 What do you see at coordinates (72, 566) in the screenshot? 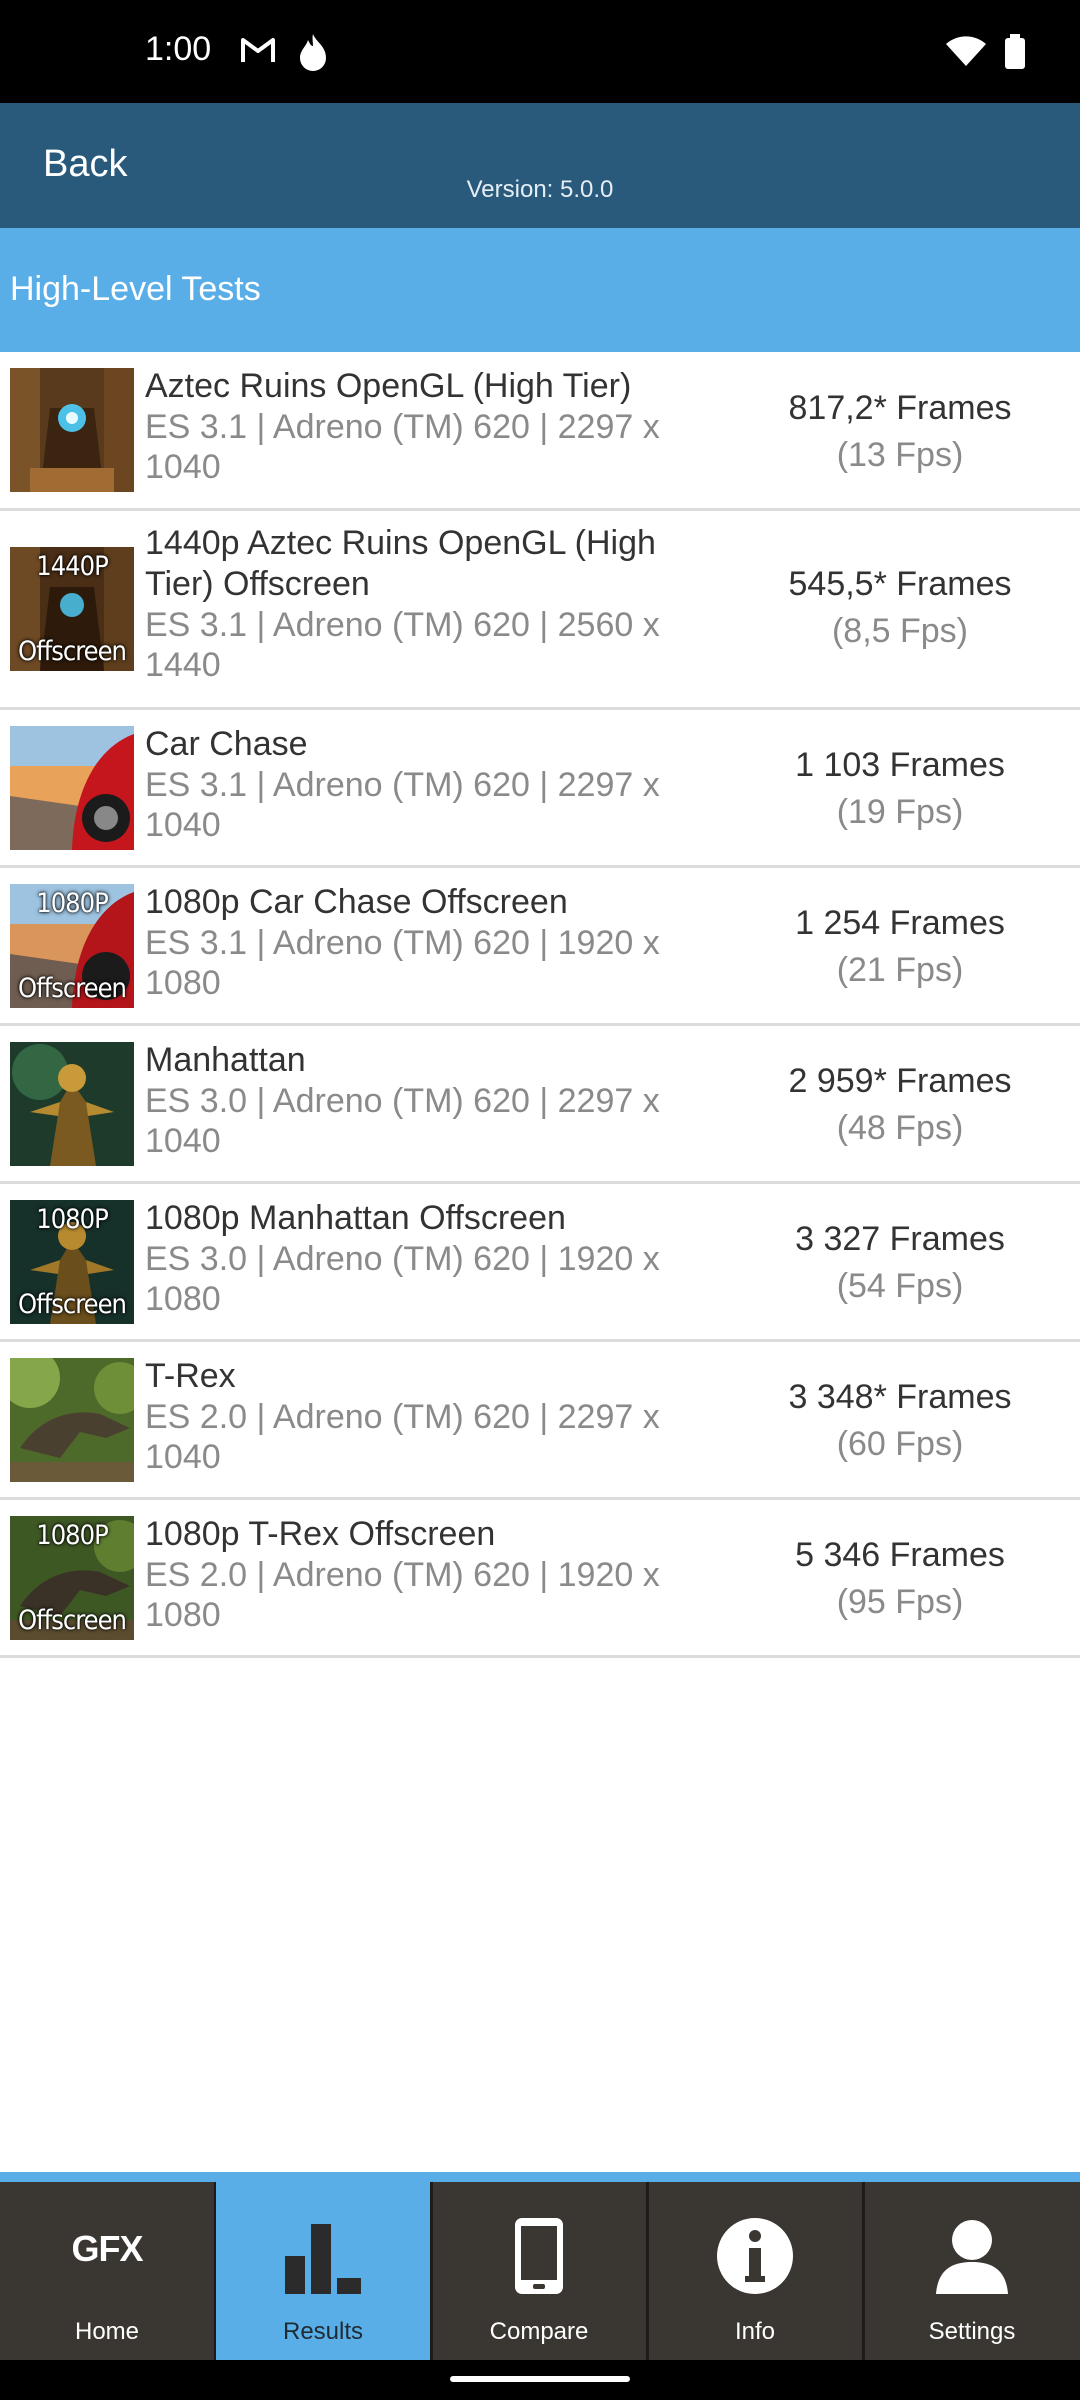
I see `thumbnail-resolution-label: 1440P` at bounding box center [72, 566].